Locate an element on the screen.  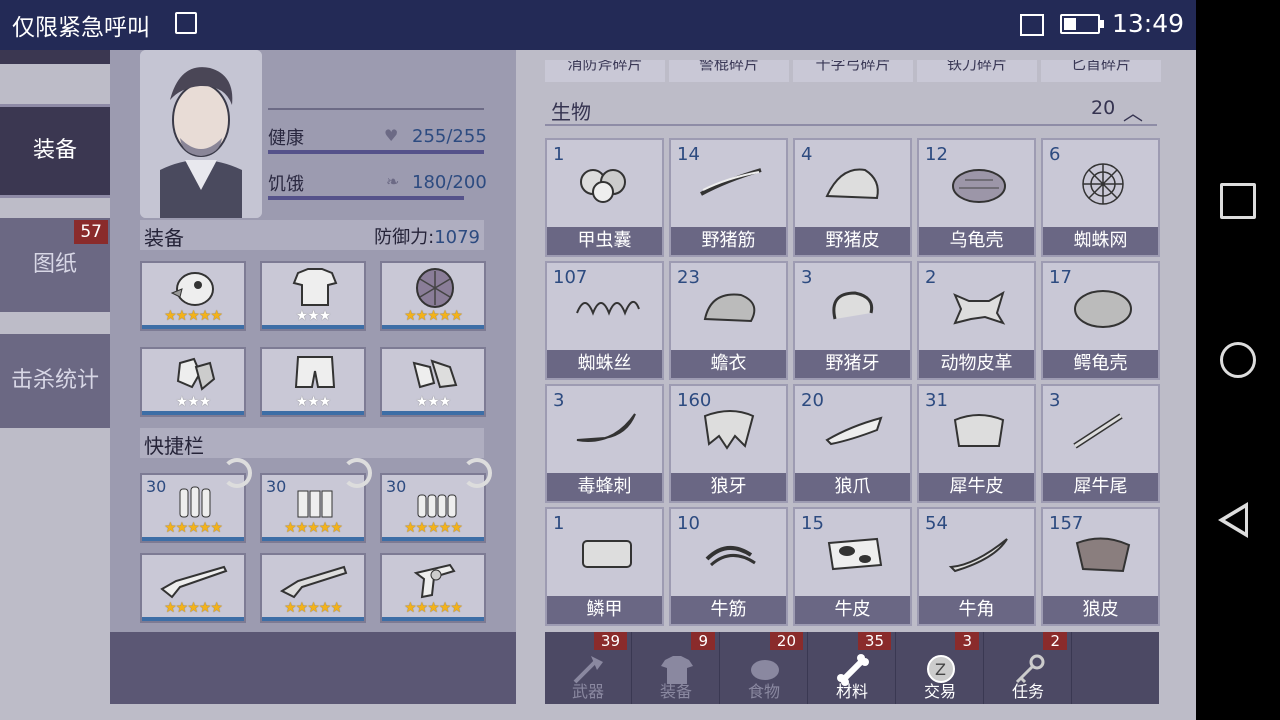
quickbar-slot-6: ★★★★★ is located at coordinates (433, 588).